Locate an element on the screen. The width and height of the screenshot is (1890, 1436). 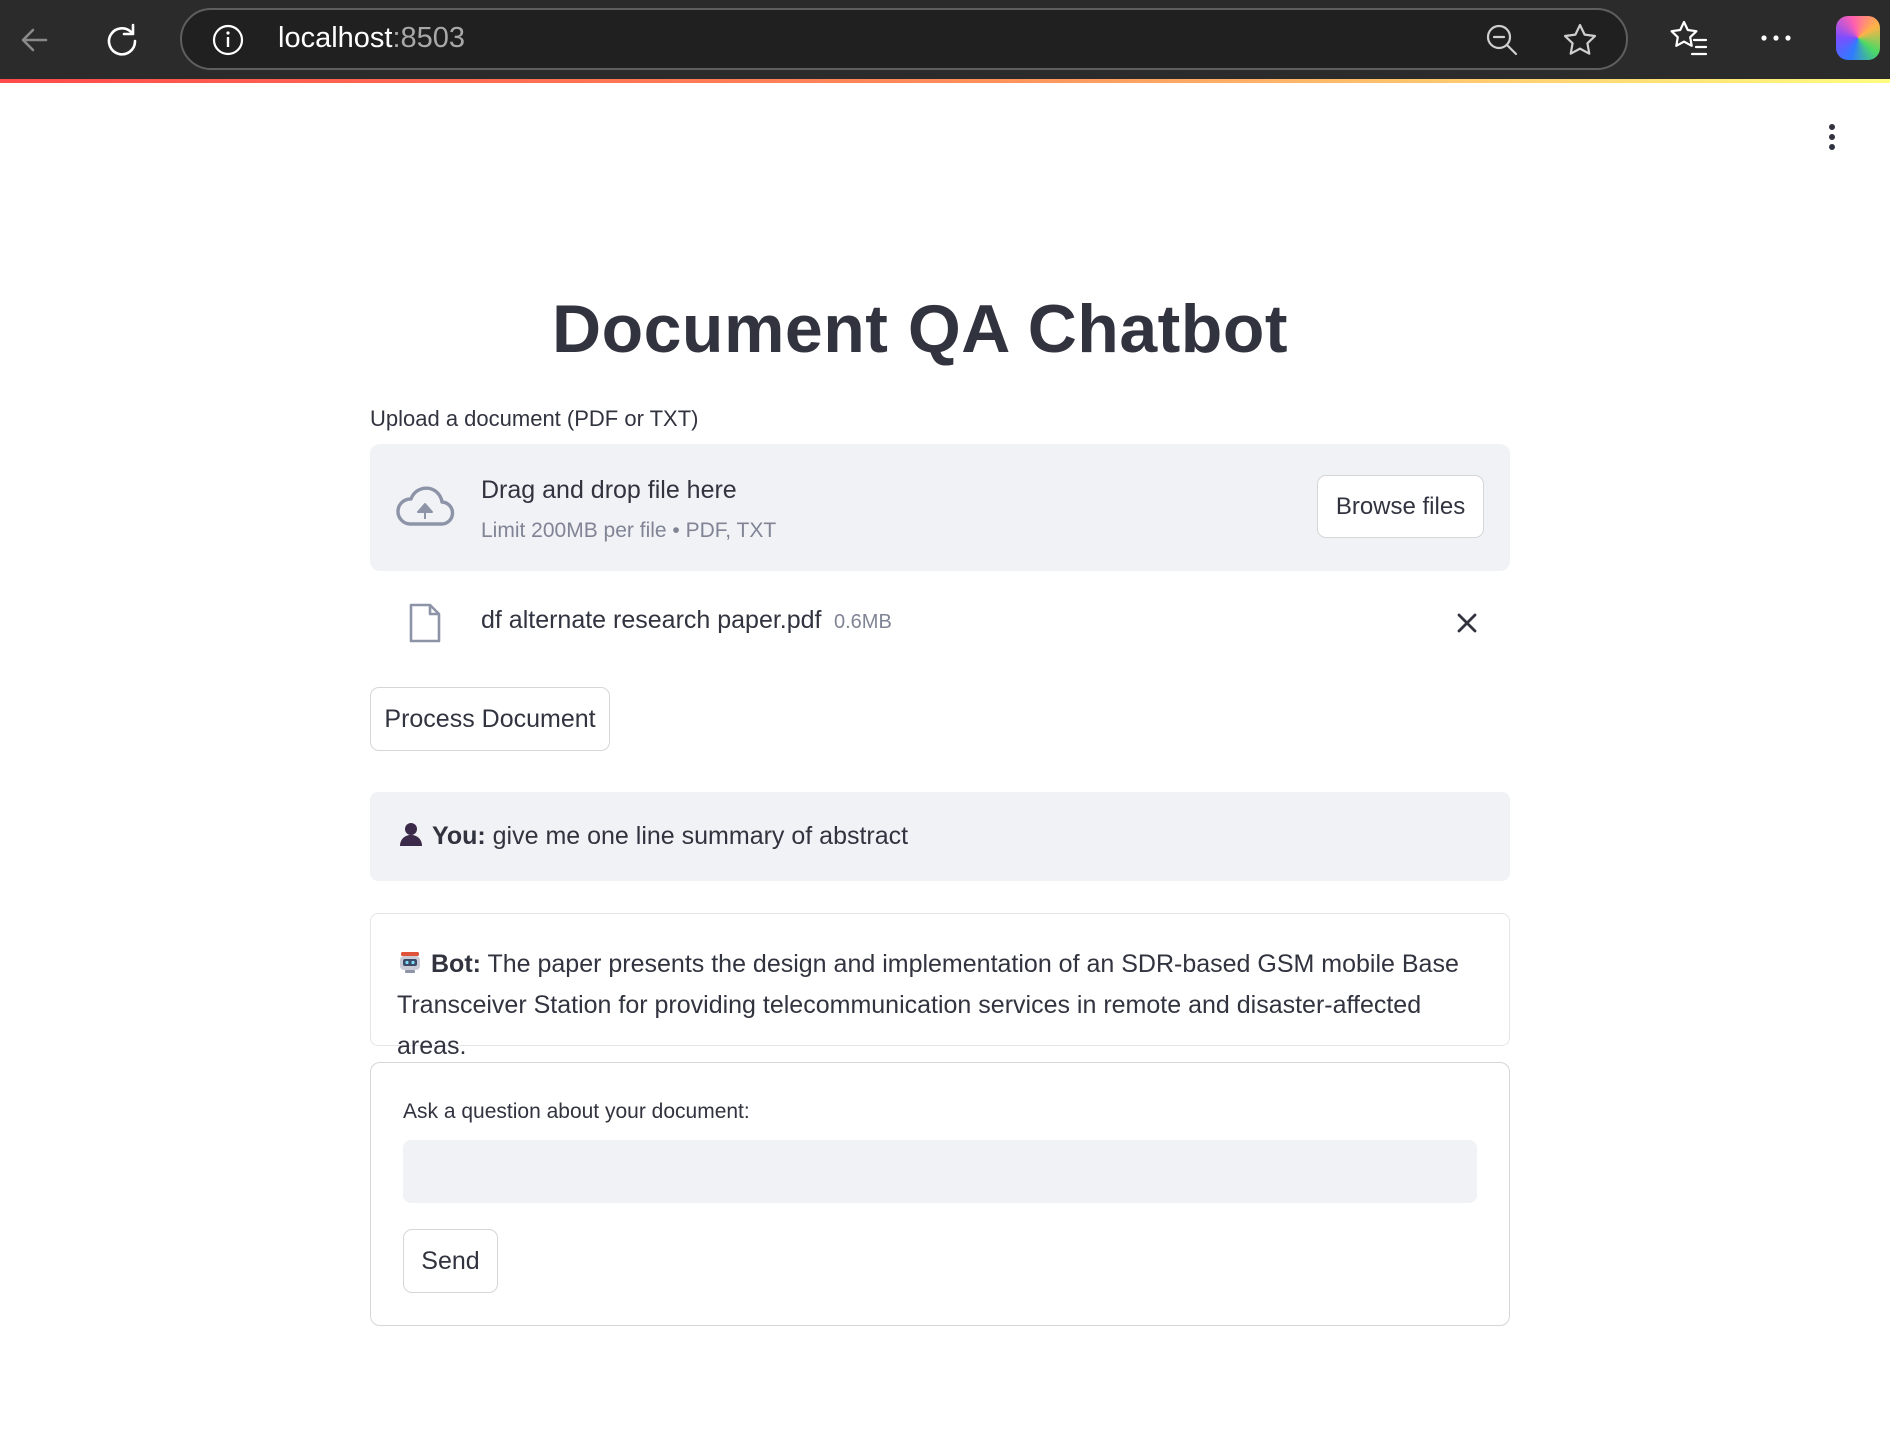
favorite-star-icon is located at coordinates (1580, 40).